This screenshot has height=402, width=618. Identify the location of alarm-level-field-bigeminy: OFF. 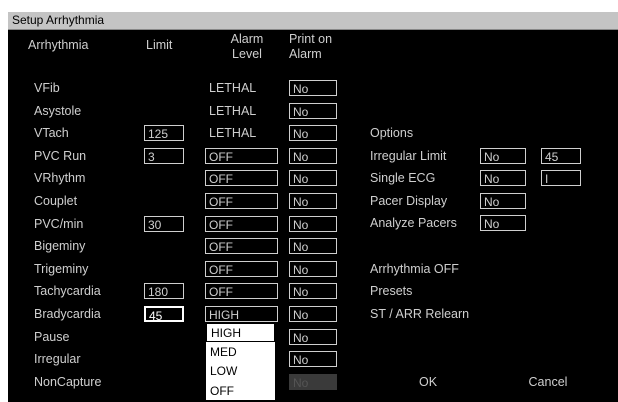
(241, 246).